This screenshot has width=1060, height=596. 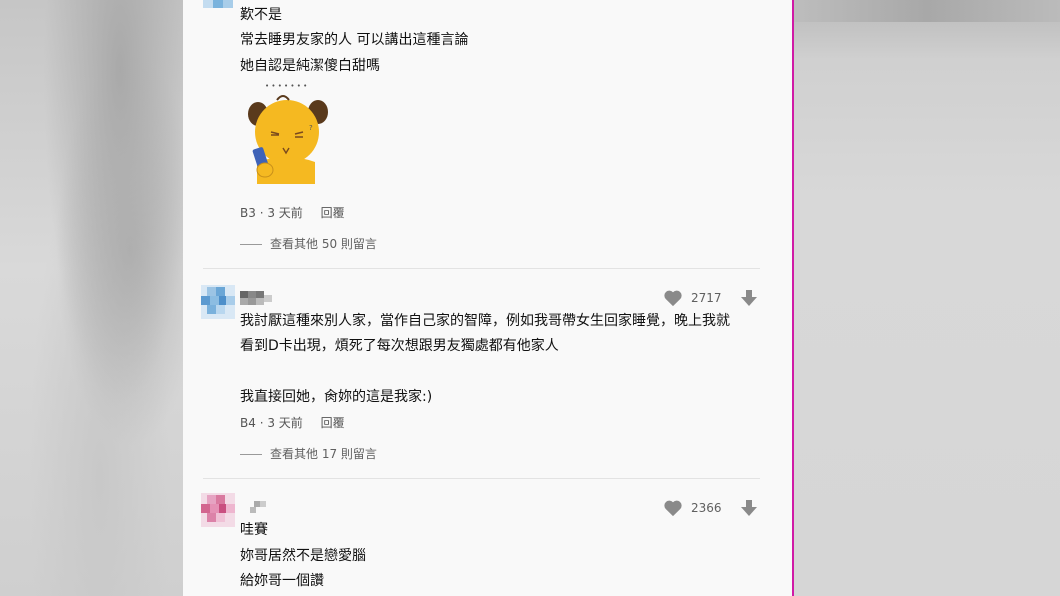 I want to click on comment-text-line: 妳哥居然不是戀愛腦, so click(x=303, y=556).